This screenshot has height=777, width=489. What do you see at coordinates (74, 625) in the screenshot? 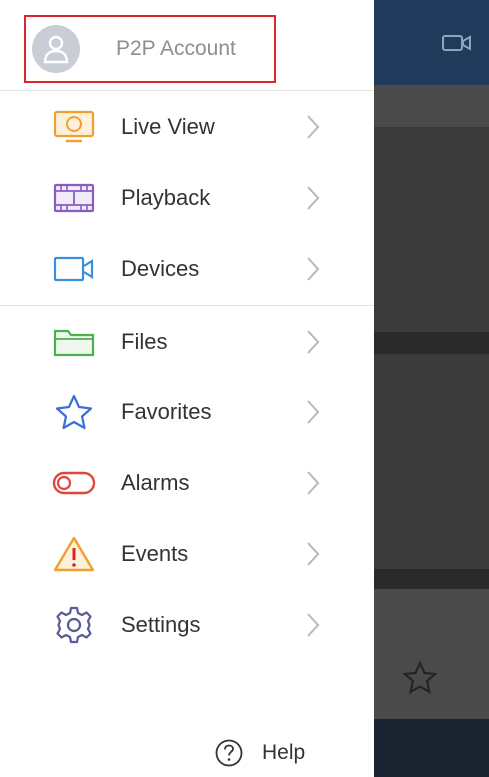
I see `gear-icon` at bounding box center [74, 625].